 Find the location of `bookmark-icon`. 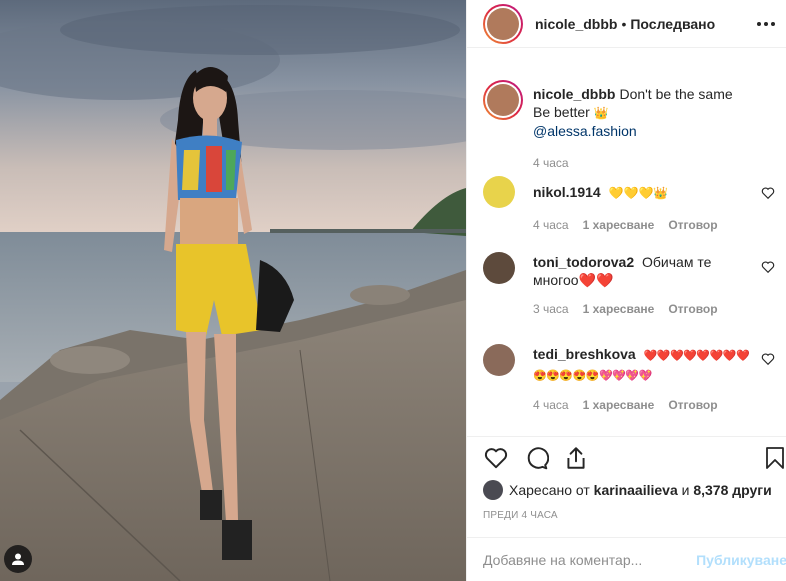

bookmark-icon is located at coordinates (774, 458).